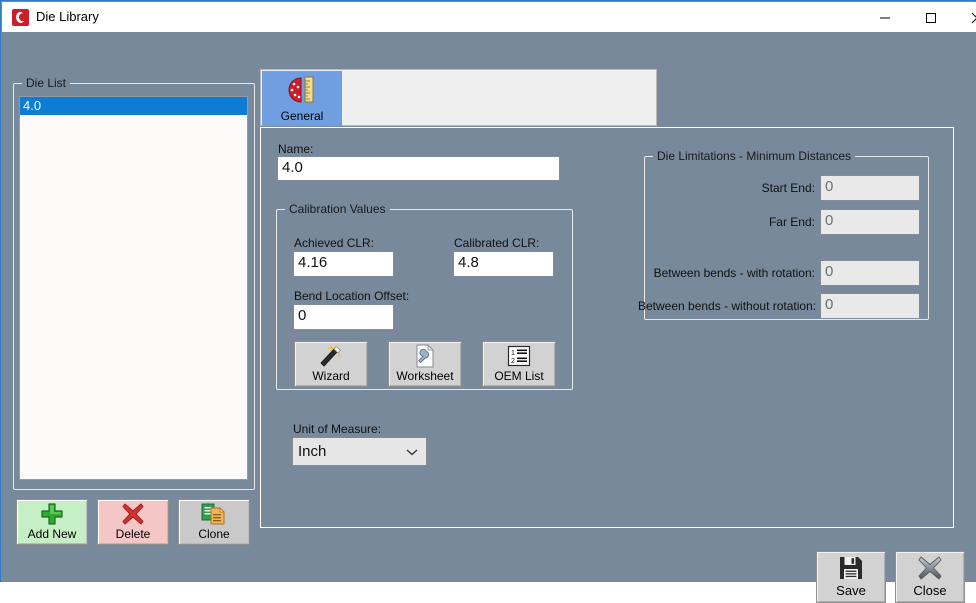 This screenshot has height=603, width=976. I want to click on between-bends-without-rotation-label: Between bends - without rotation:, so click(727, 306).